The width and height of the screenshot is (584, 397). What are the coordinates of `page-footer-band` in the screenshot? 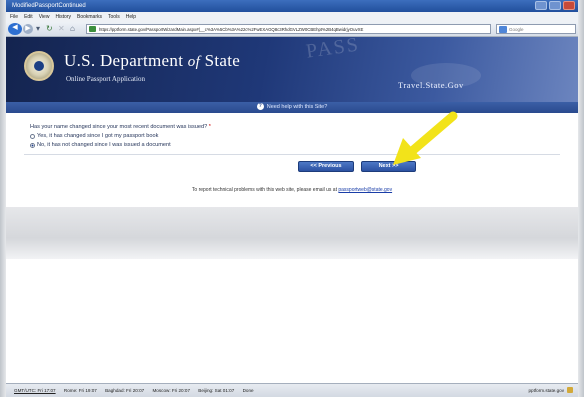 It's located at (292, 233).